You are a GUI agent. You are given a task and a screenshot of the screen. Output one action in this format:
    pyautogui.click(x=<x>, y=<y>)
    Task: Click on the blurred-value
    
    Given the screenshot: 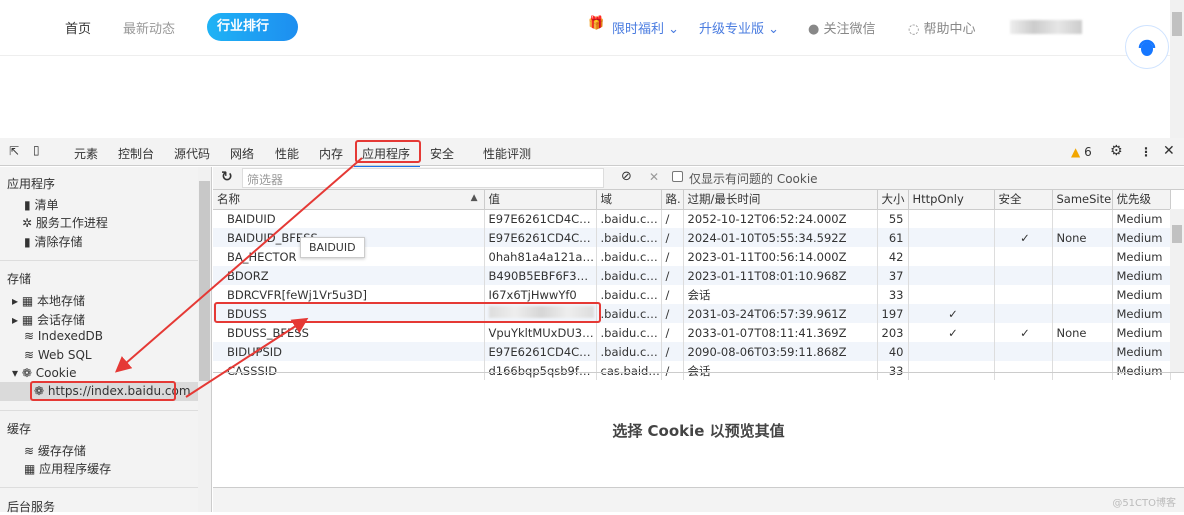 What is the action you would take?
    pyautogui.click(x=541, y=312)
    